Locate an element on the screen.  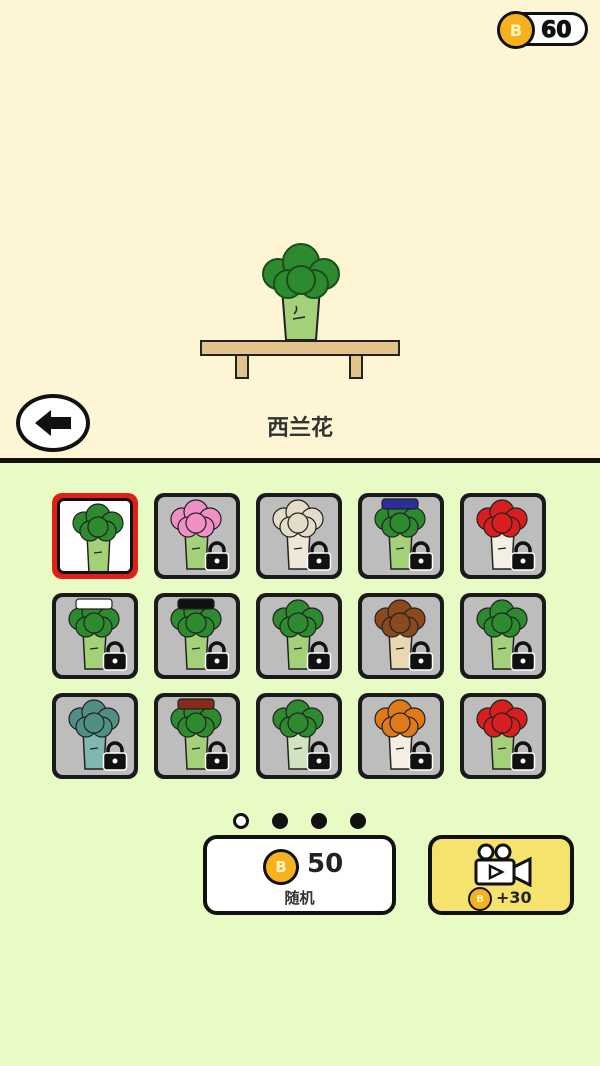
skin-card-chef is located at coordinates (95, 636).